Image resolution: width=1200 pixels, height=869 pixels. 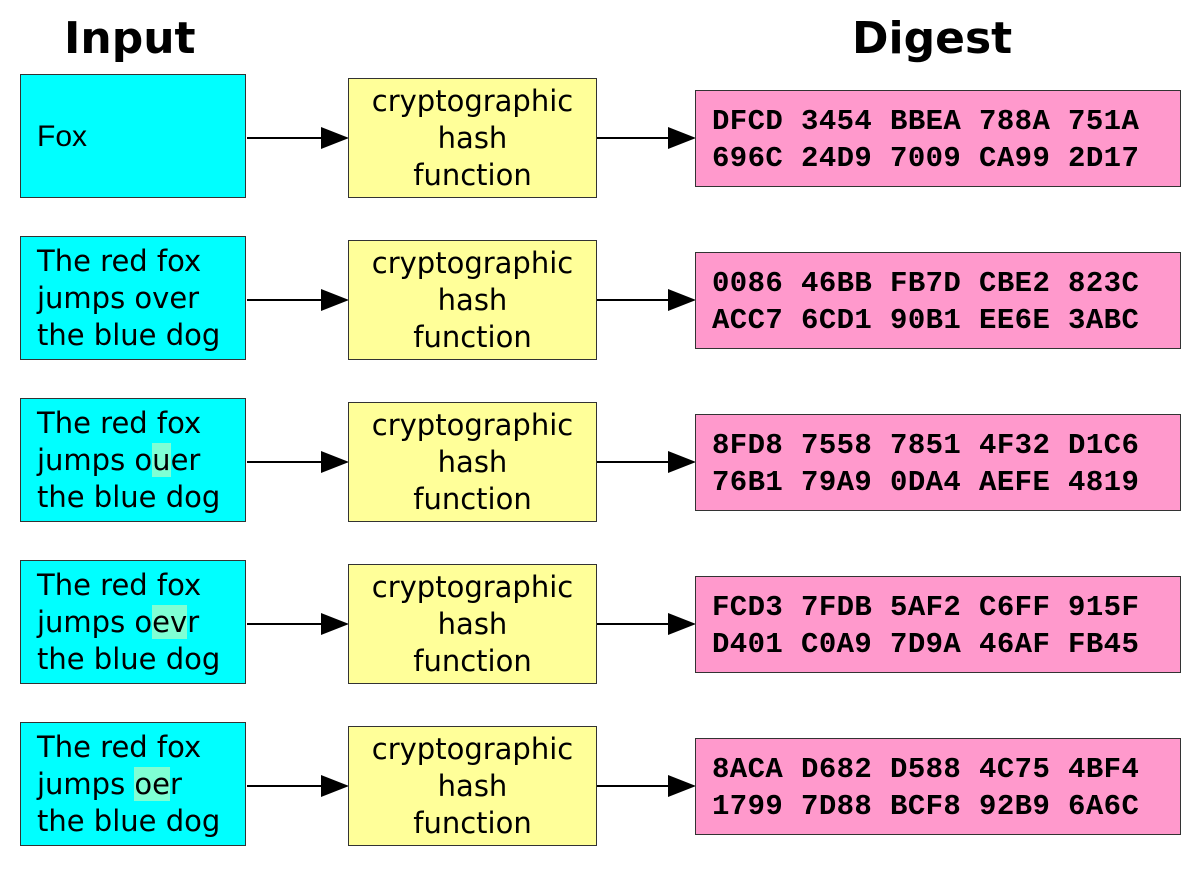 What do you see at coordinates (62, 136) in the screenshot?
I see `input-text: Fox` at bounding box center [62, 136].